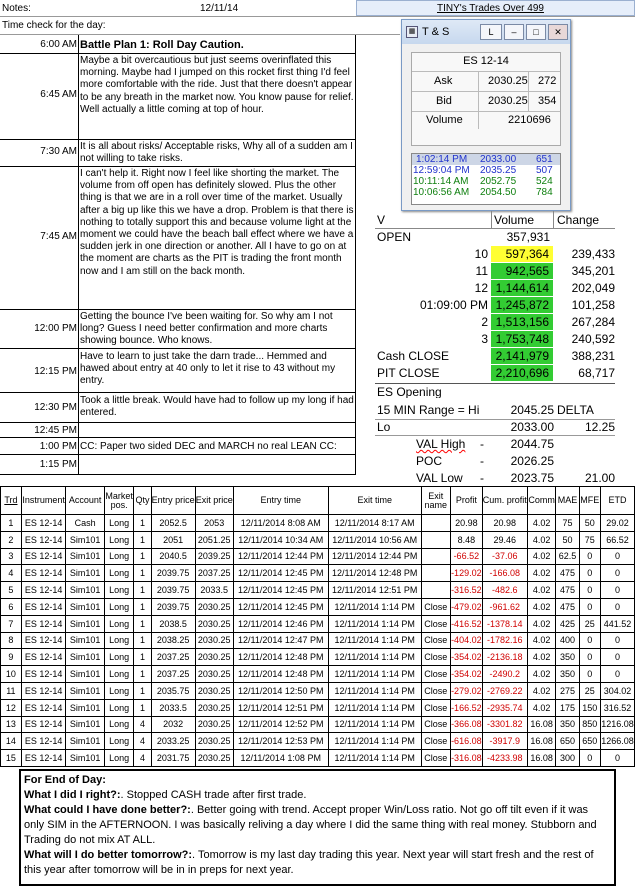 This screenshot has height=893, width=635. I want to click on table-cell: 25, so click(590, 690).